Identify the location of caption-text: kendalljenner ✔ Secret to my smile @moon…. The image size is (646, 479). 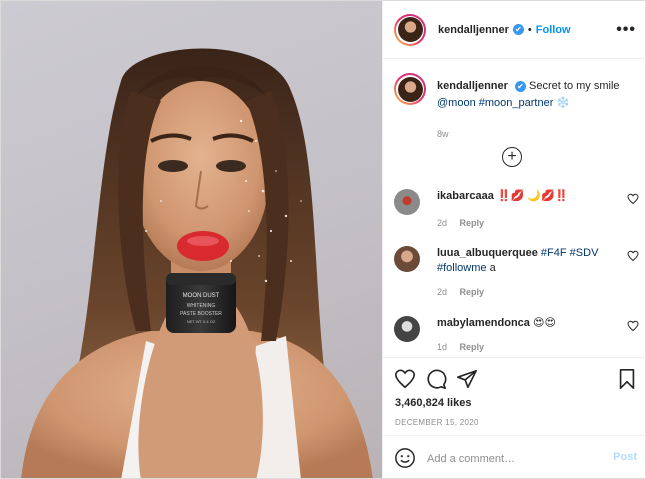
(537, 95).